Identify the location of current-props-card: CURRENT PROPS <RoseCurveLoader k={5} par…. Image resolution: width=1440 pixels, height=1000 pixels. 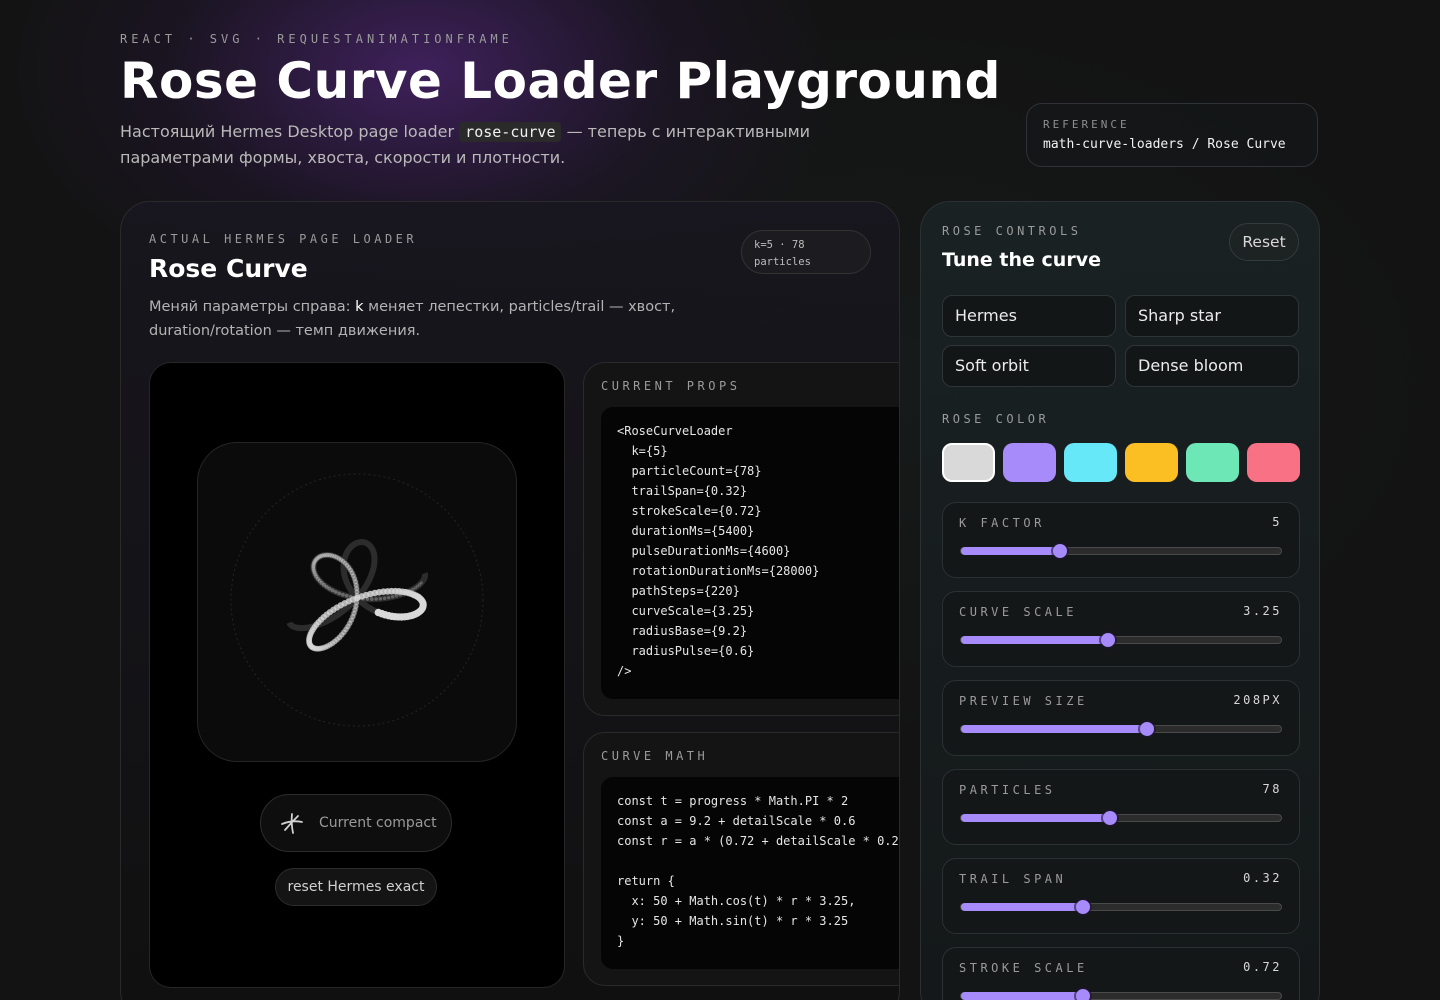
(741, 539).